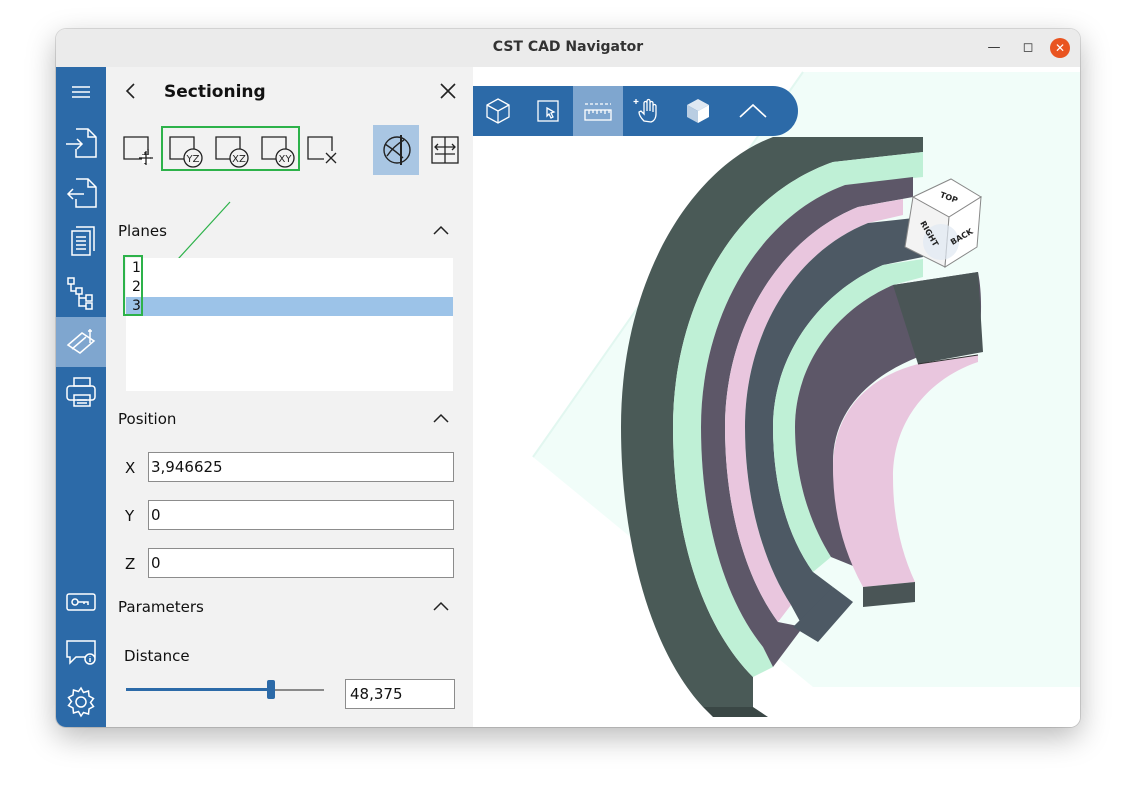 This screenshot has height=801, width=1136. I want to click on settings-button, so click(81, 702).